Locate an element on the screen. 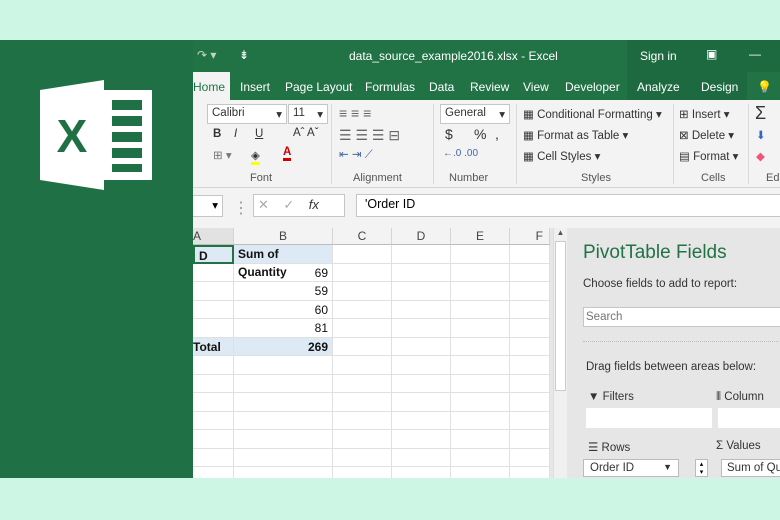 The image size is (780, 520). column-header-b: B is located at coordinates (283, 236).